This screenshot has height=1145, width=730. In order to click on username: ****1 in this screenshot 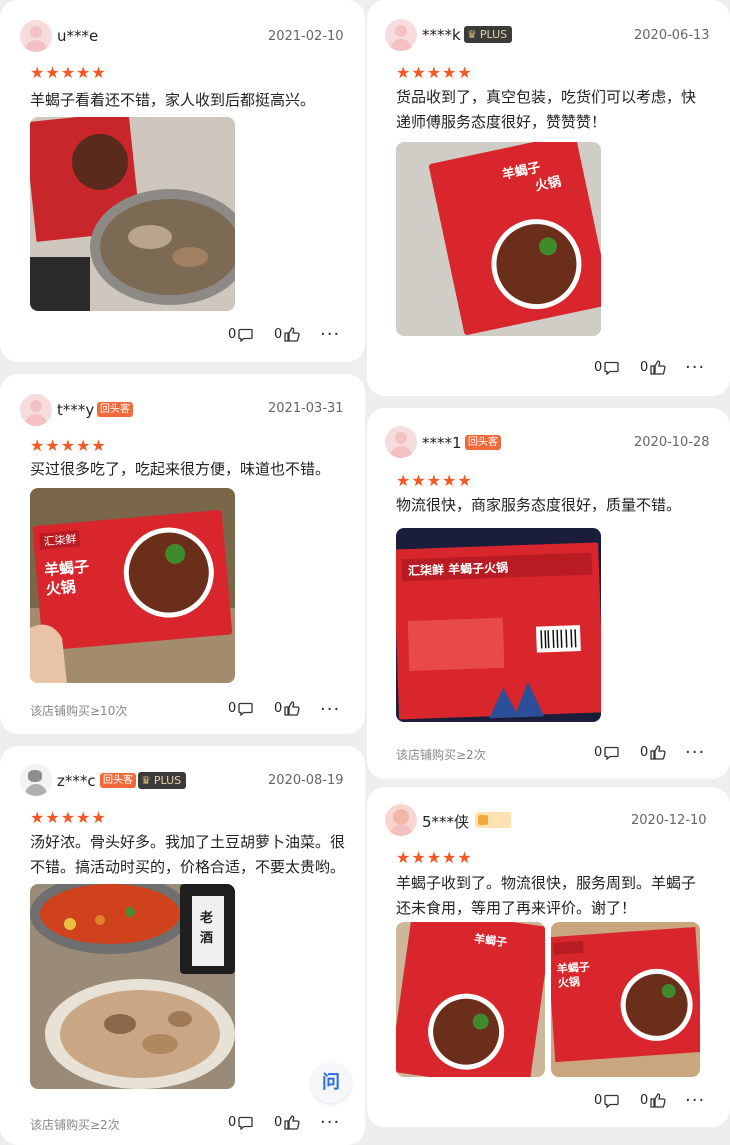, I will do `click(442, 443)`.